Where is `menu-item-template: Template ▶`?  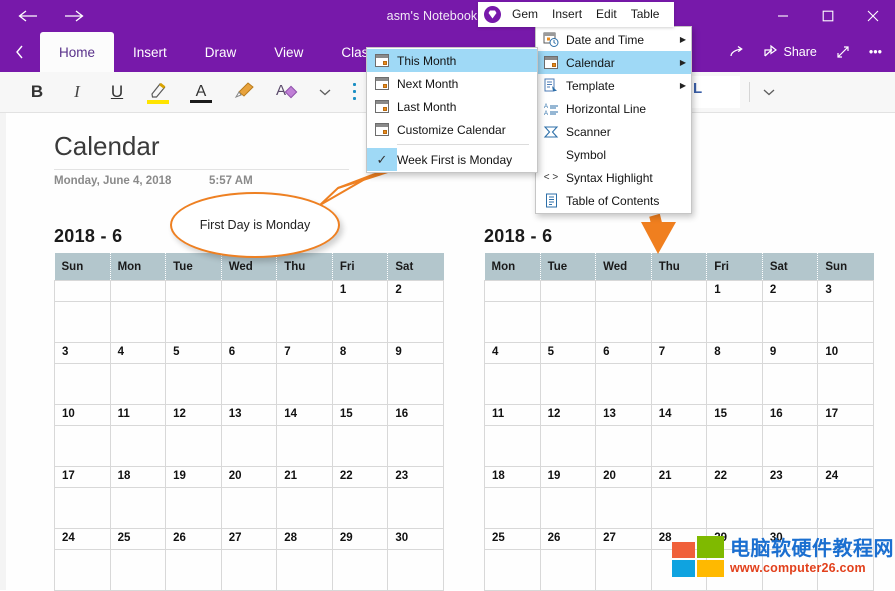
menu-item-template: Template ▶ is located at coordinates (613, 85).